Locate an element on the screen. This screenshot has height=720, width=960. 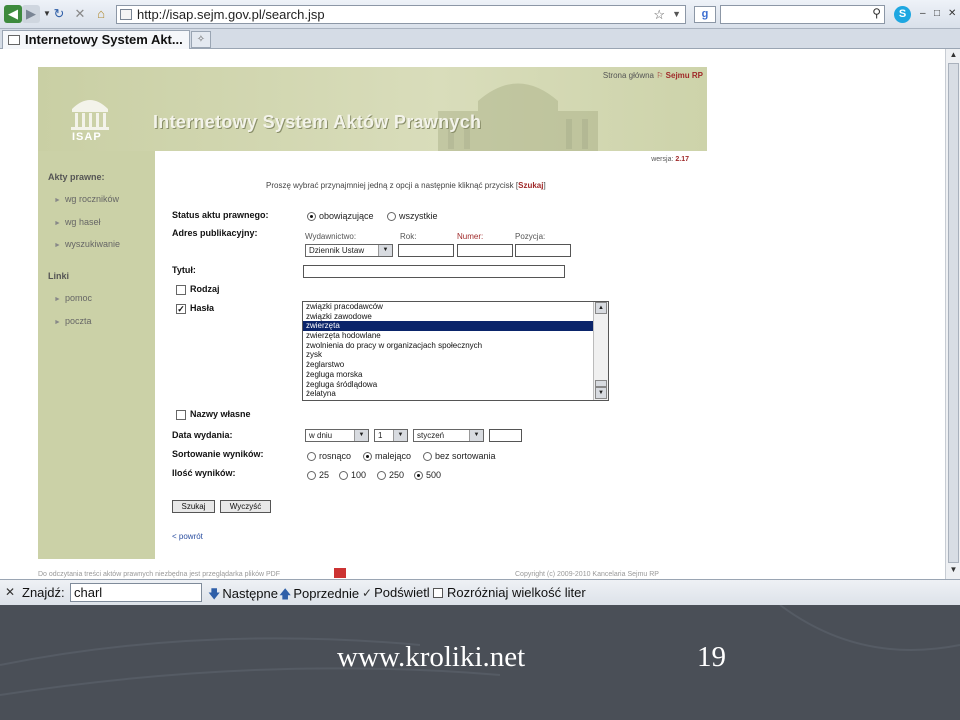
bookmark-star-icon: ☆ is located at coordinates (659, 14).